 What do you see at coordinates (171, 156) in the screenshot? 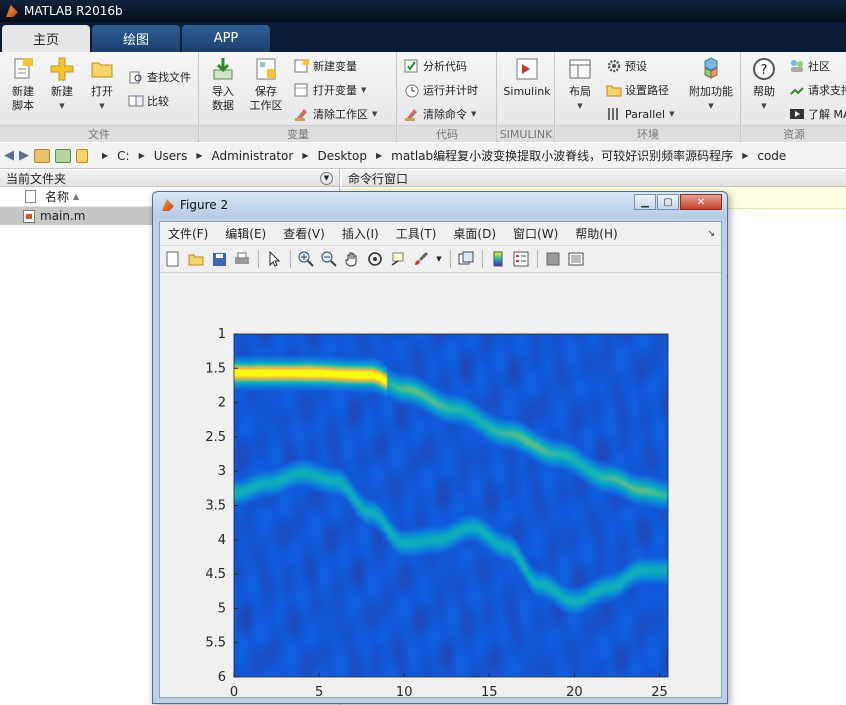
I see `breadcrumb-item: Users` at bounding box center [171, 156].